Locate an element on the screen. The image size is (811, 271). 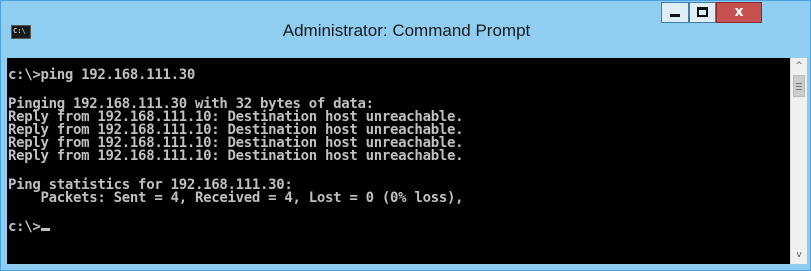
minimize-icon is located at coordinates (675, 15).